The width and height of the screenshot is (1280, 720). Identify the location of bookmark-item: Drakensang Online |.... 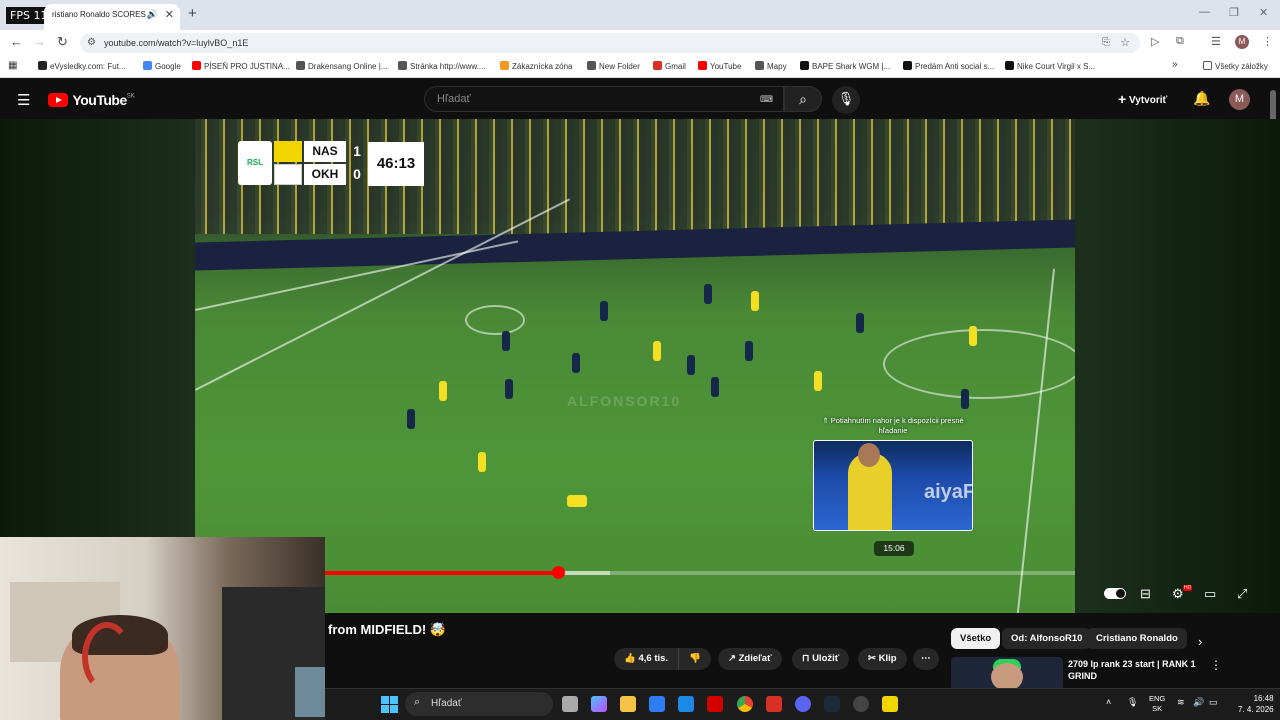
(341, 66).